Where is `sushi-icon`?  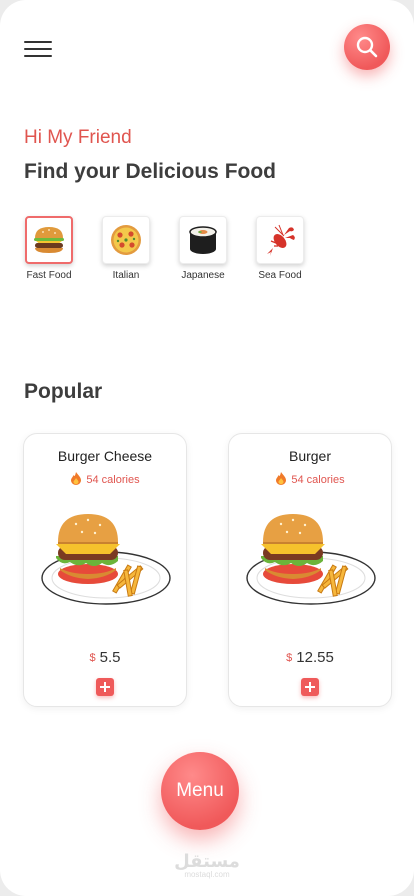 sushi-icon is located at coordinates (203, 240).